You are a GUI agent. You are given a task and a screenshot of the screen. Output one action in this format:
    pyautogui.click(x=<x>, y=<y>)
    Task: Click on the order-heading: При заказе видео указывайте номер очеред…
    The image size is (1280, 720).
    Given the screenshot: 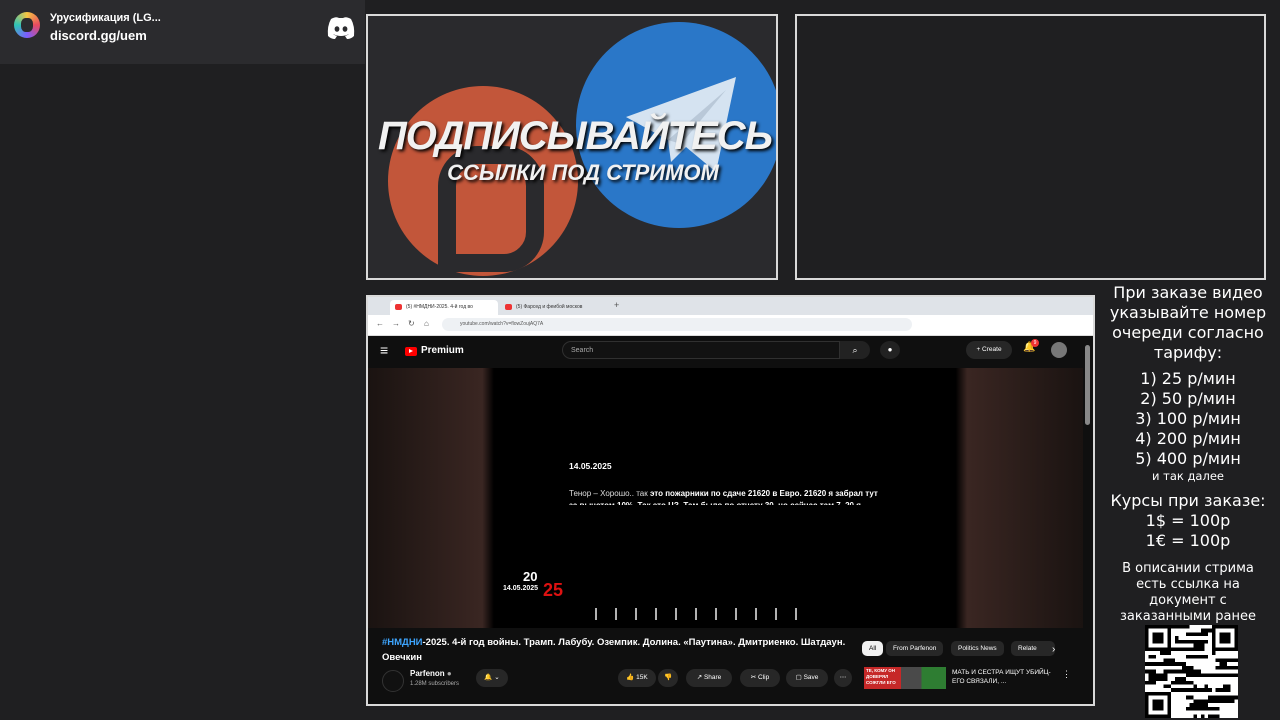 What is the action you would take?
    pyautogui.click(x=1188, y=322)
    